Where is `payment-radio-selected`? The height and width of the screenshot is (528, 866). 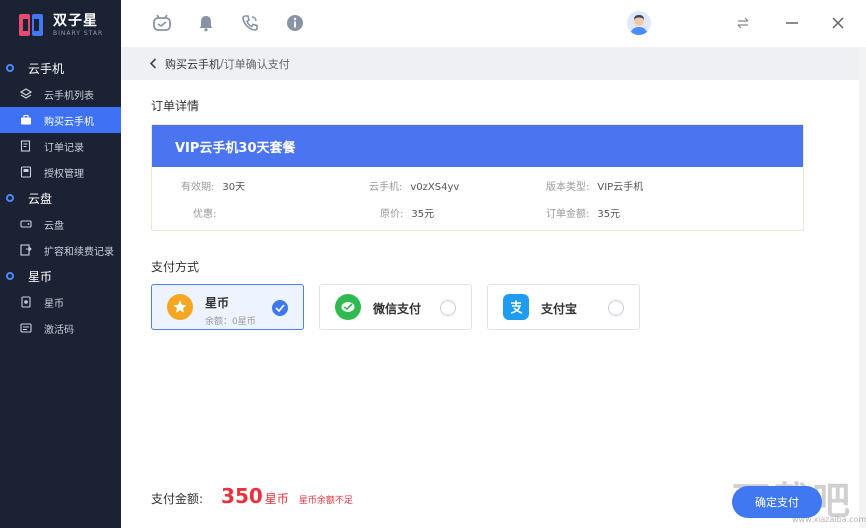
payment-radio-selected is located at coordinates (280, 308).